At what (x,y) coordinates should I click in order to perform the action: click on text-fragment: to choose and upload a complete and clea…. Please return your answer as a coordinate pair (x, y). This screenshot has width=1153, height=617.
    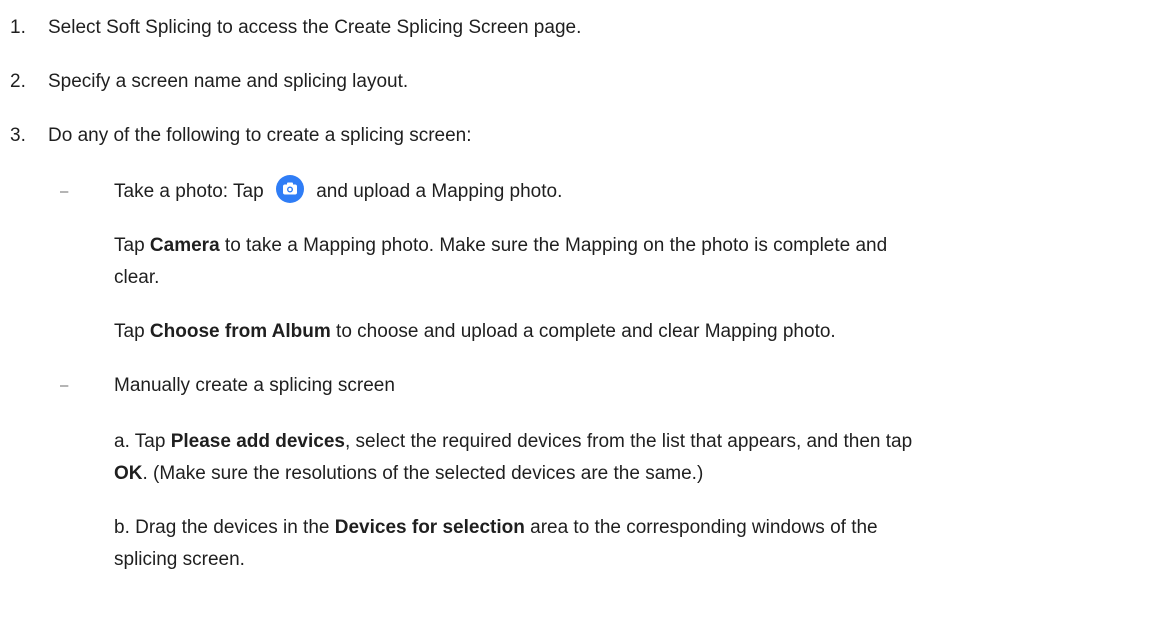
    Looking at the image, I should click on (583, 331).